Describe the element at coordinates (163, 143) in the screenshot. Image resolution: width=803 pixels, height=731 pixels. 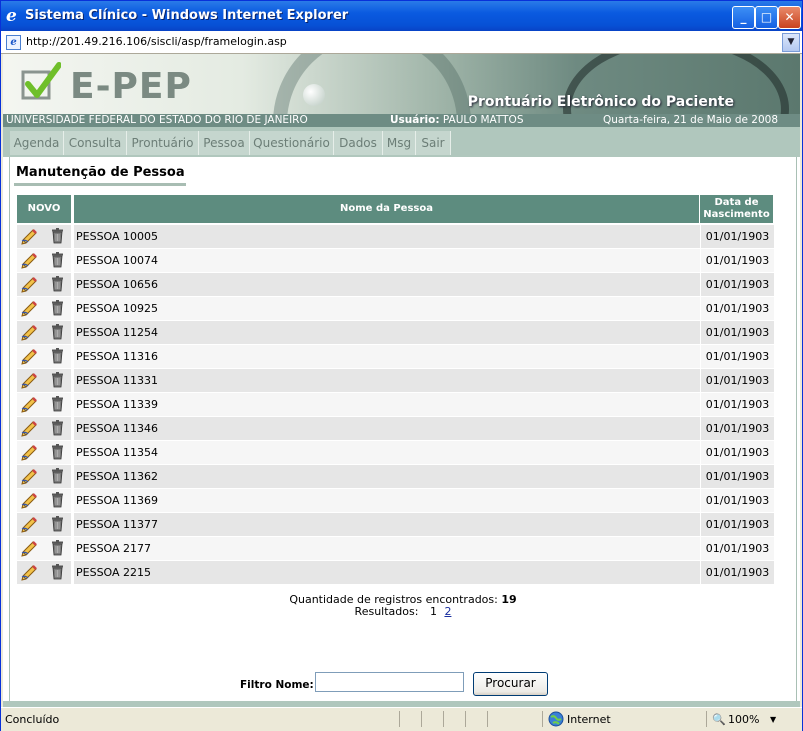
I see `nav-item-prontuario: Prontuário` at that location.